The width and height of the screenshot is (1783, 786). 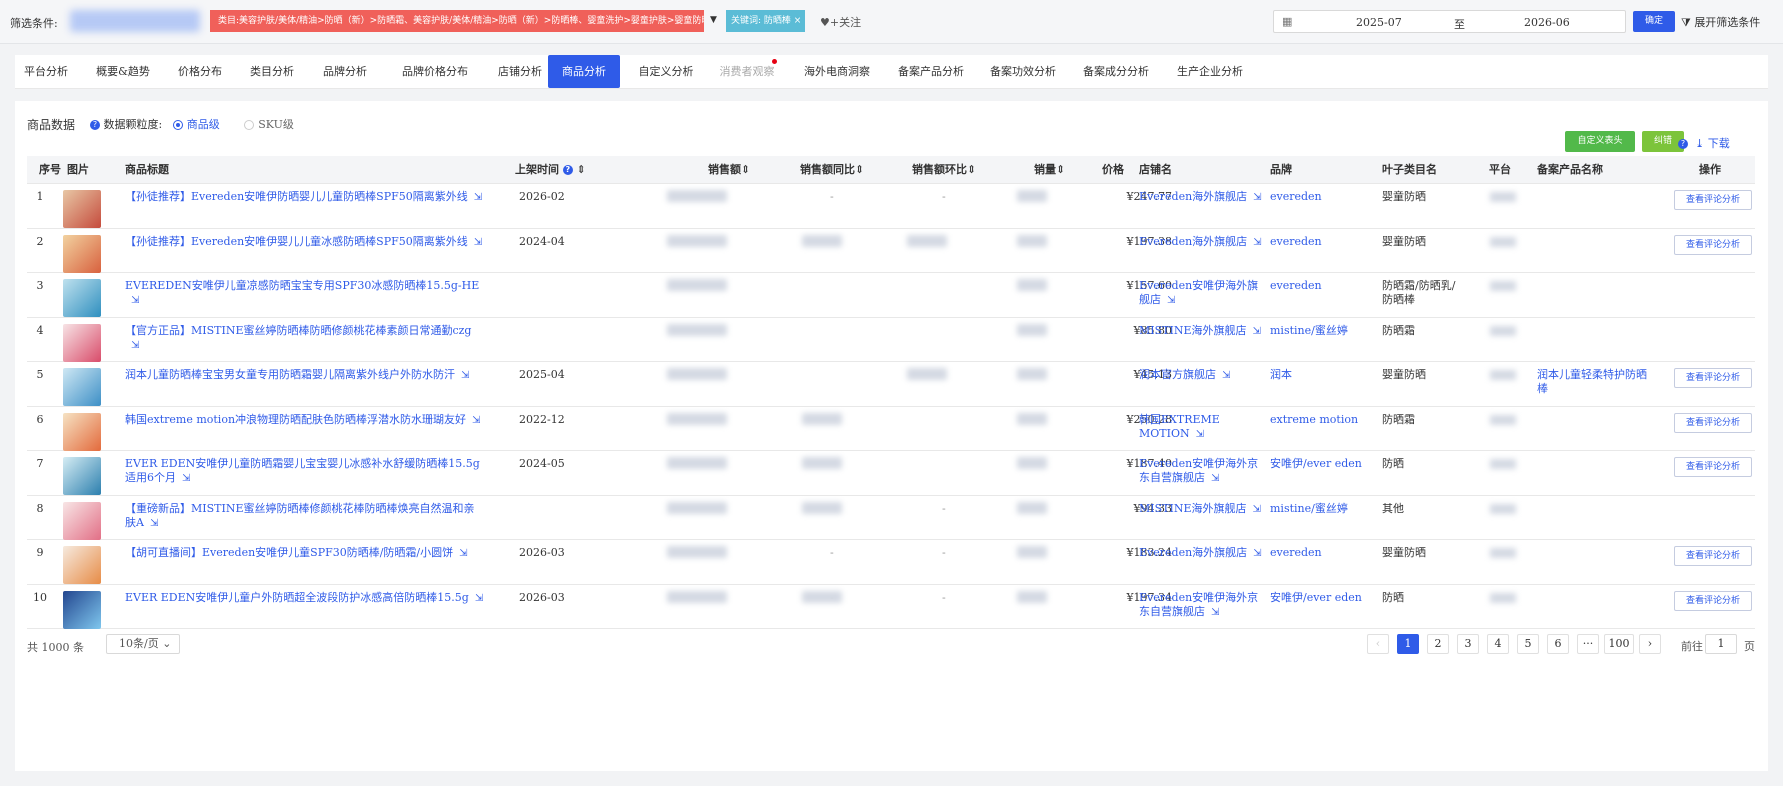 I want to click on custom-header-button: 自定义表头, so click(x=1600, y=141).